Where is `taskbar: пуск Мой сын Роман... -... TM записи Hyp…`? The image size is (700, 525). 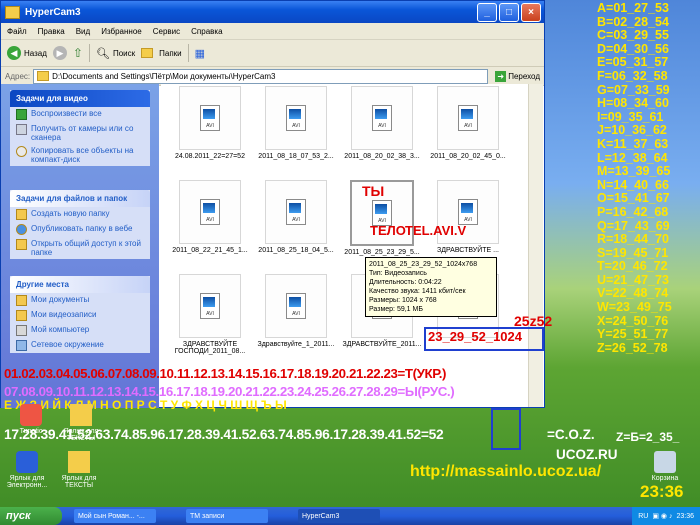
taskbar: пуск Мой сын Роман... -... TM записи Hyp… is located at coordinates (350, 516).